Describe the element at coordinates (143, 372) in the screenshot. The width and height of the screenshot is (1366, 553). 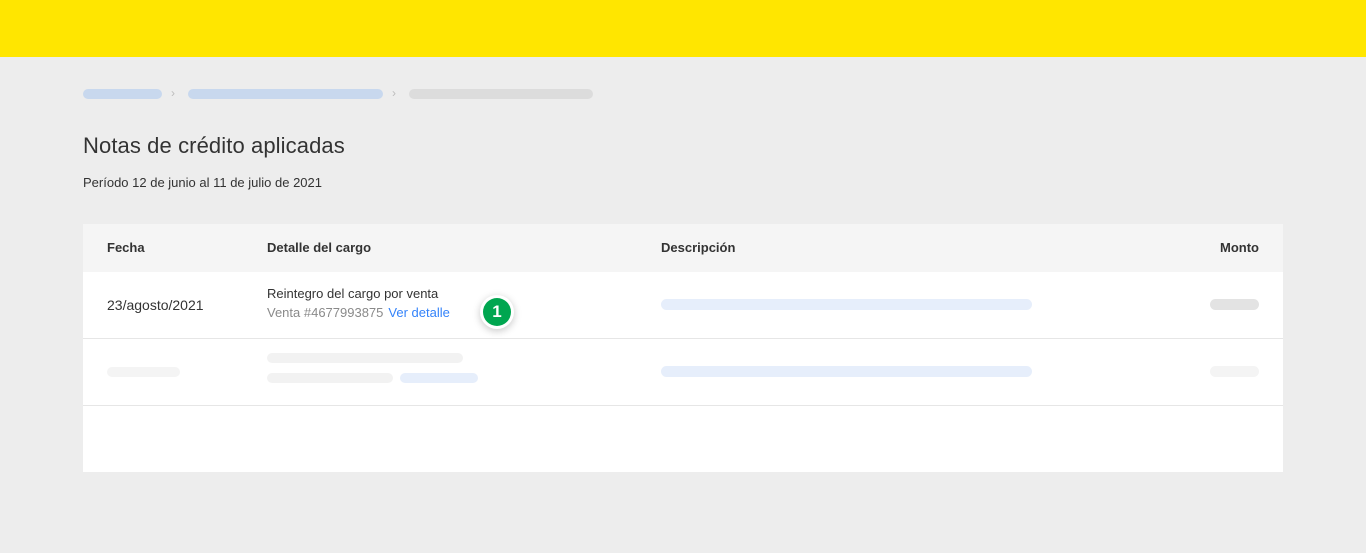
I see `date-placeholder` at that location.